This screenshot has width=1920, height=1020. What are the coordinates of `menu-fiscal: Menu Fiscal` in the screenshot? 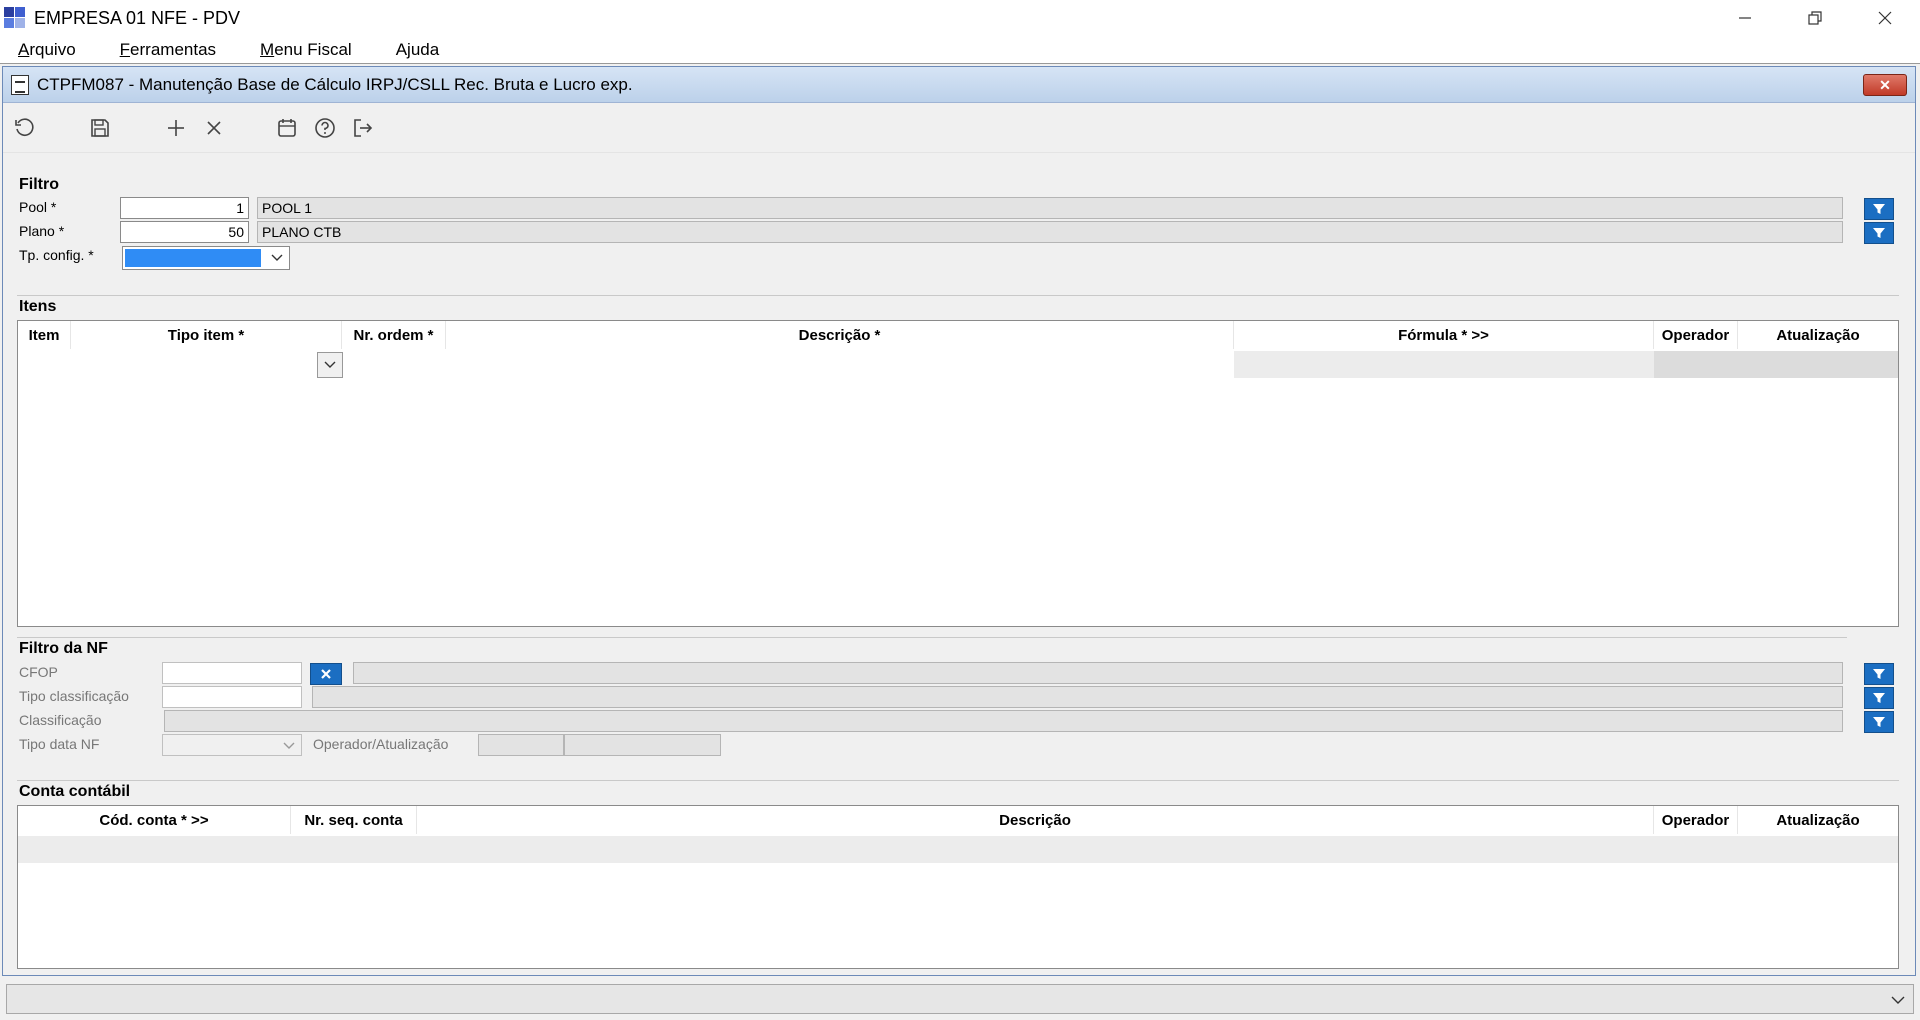 It's located at (306, 50).